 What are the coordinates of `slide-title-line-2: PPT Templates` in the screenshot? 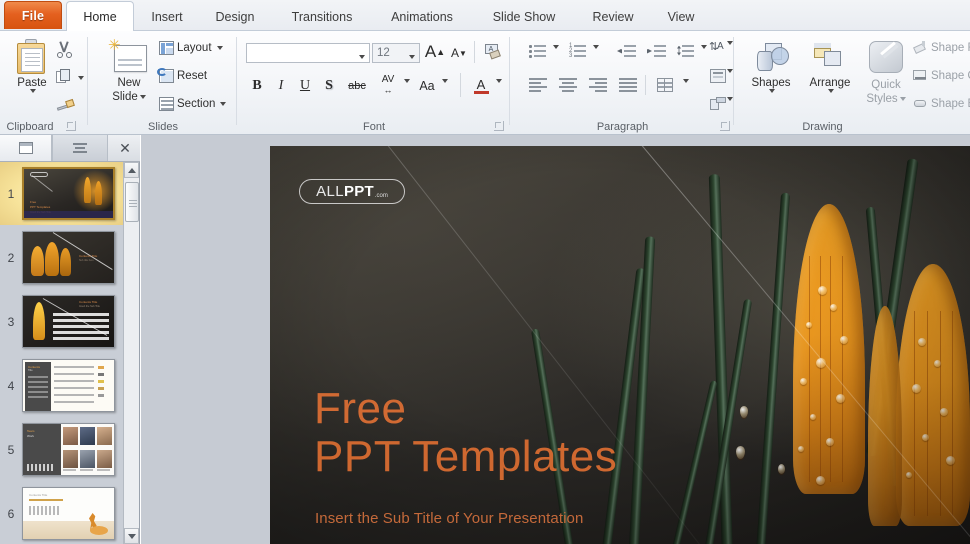 It's located at (465, 457).